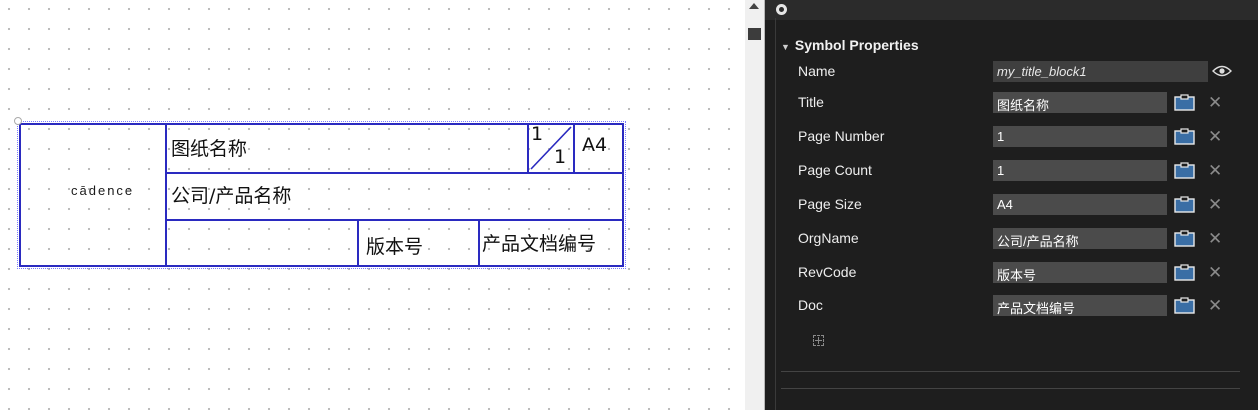 This screenshot has width=1258, height=410. I want to click on org-name: 公司/产品名称, so click(231, 196).